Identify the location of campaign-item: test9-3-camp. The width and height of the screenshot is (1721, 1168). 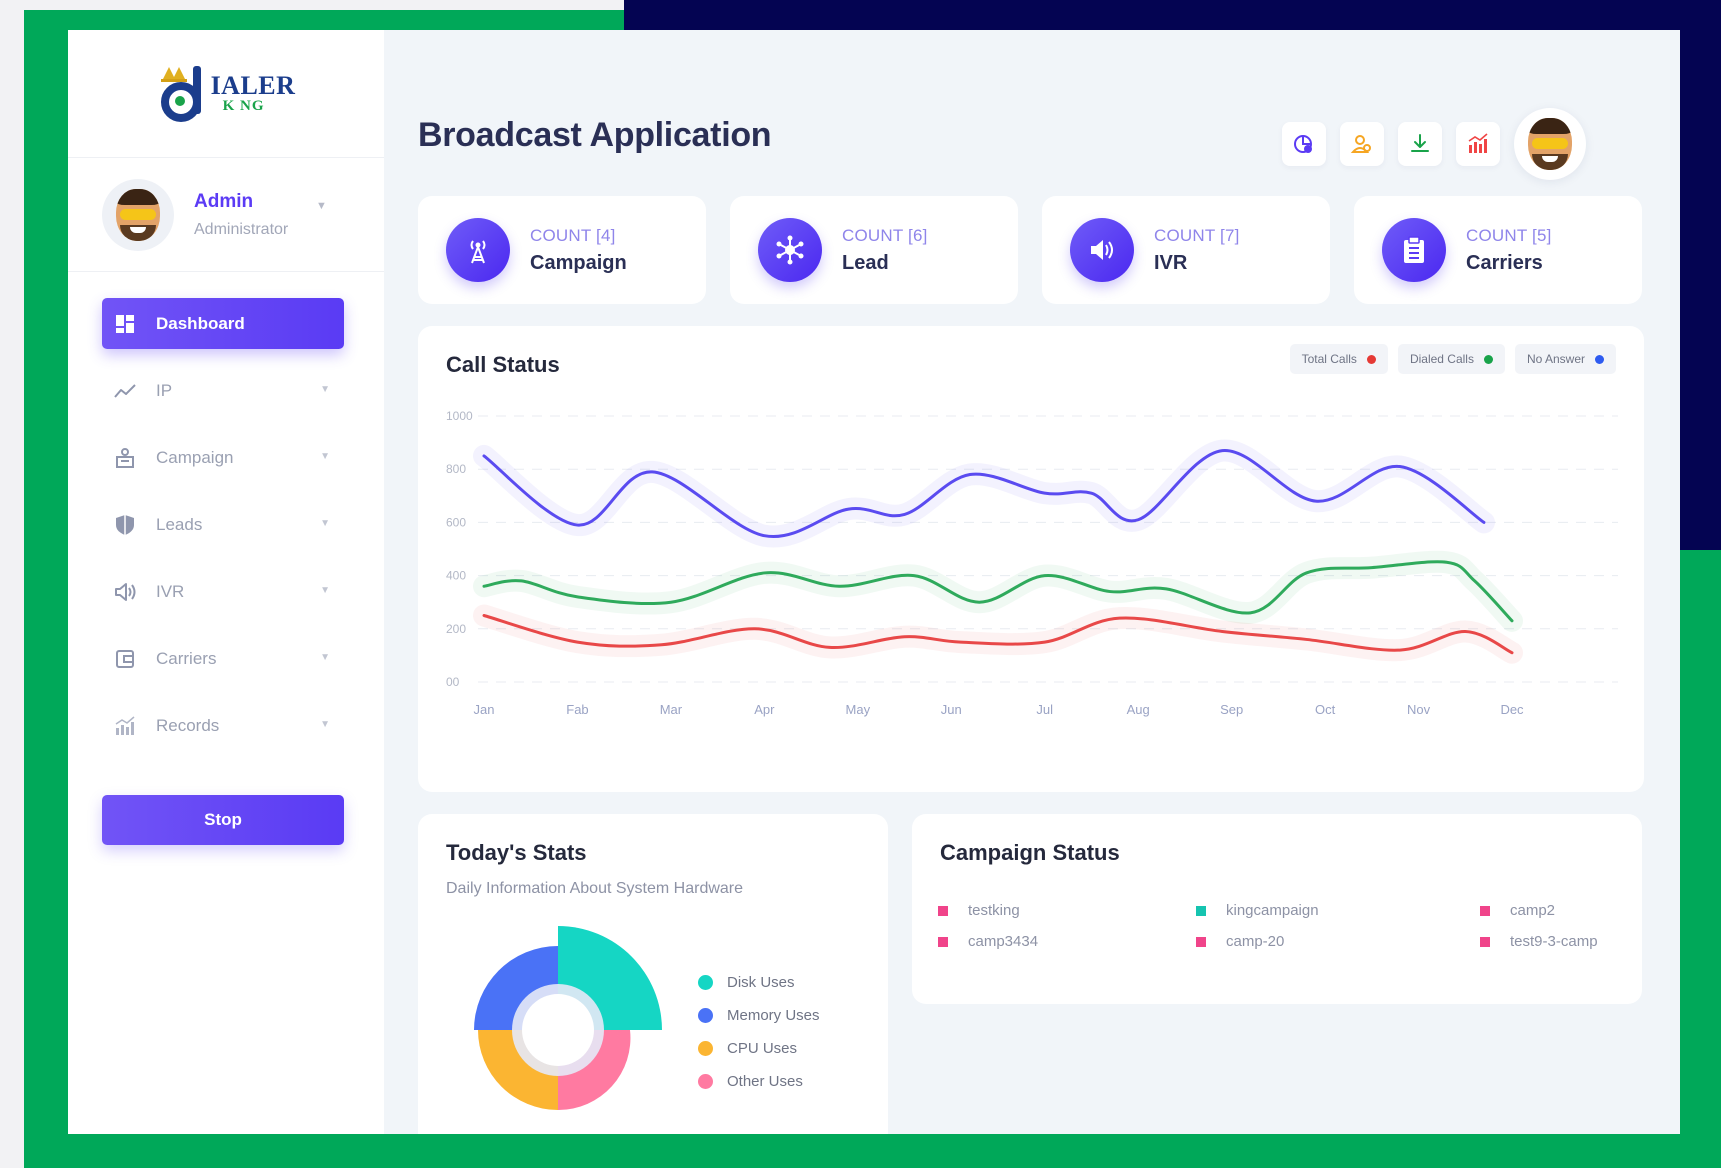
(1554, 941).